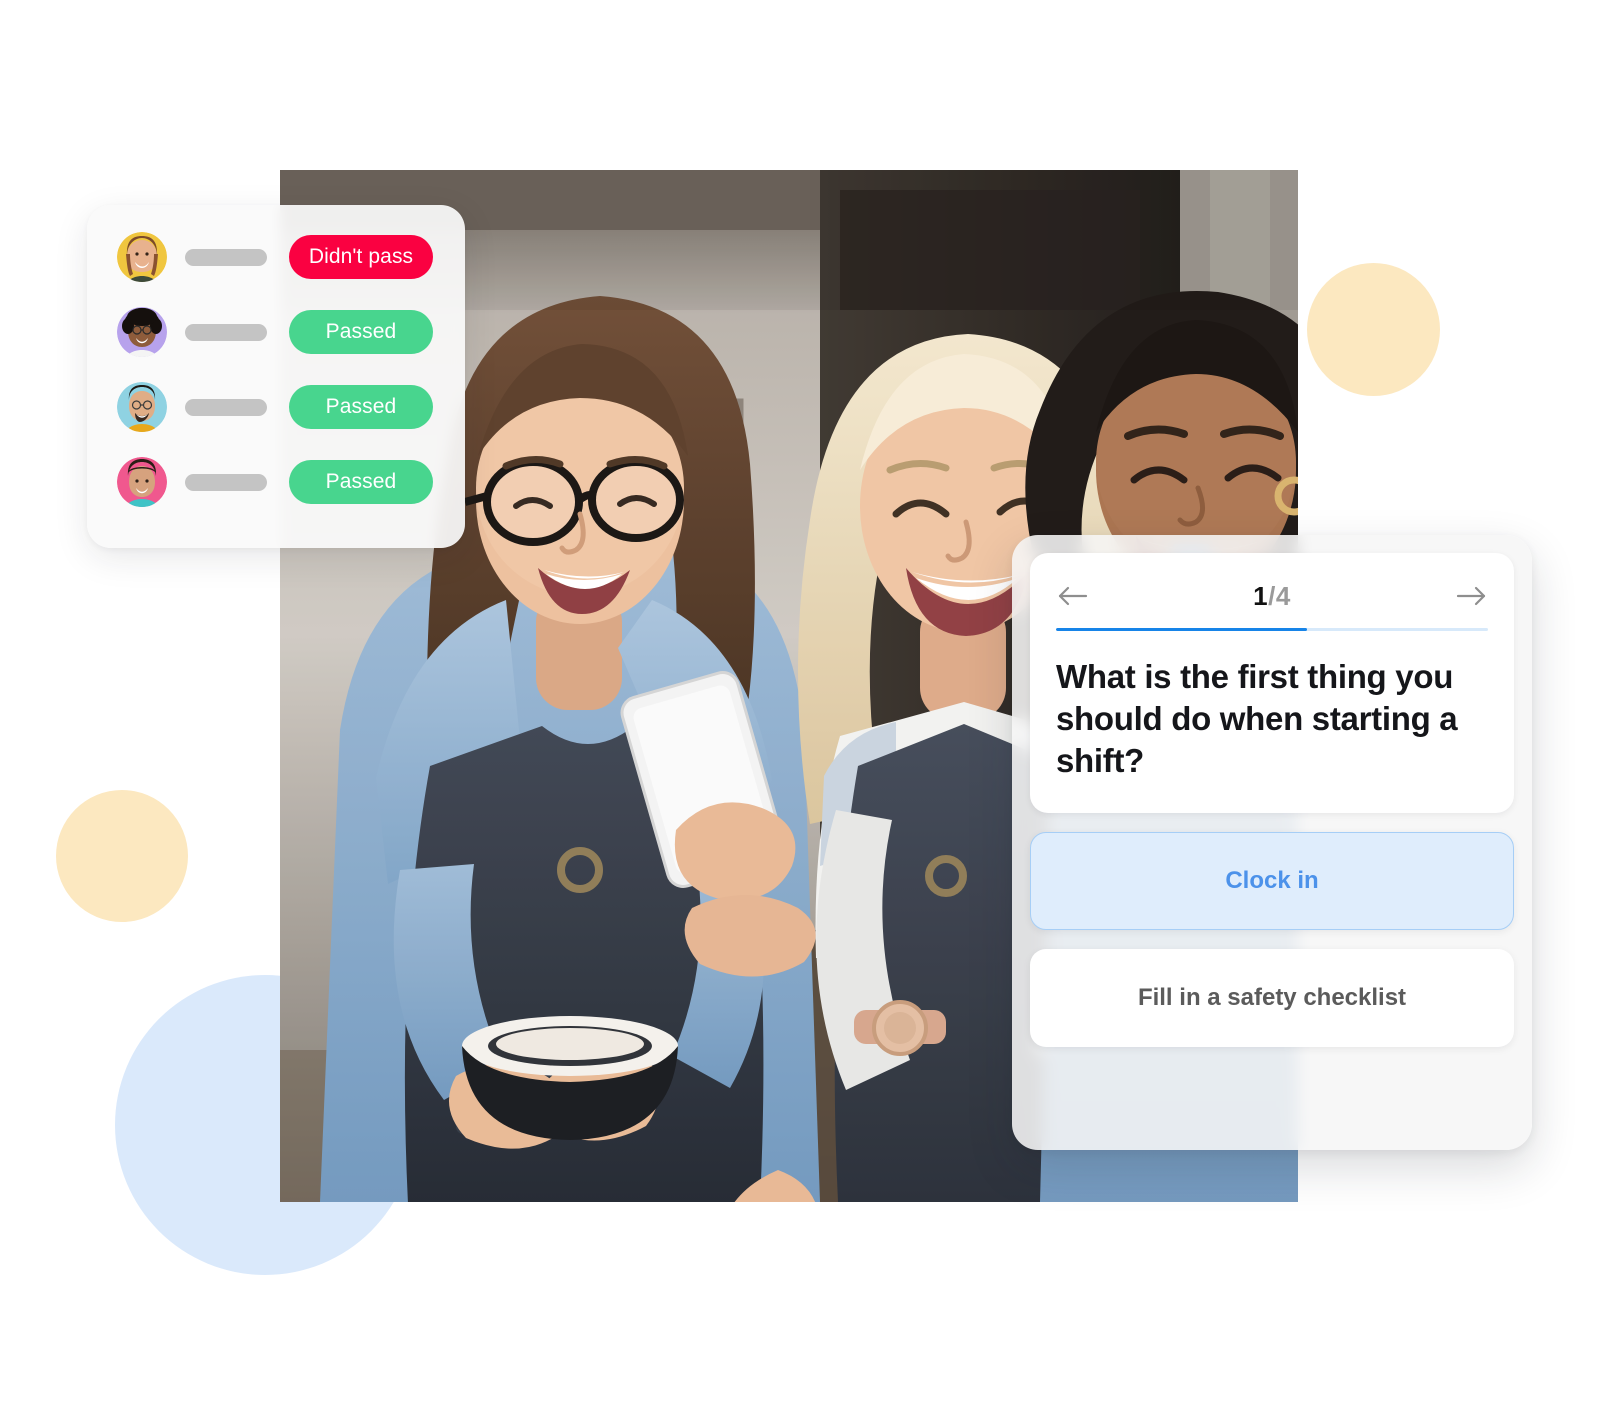 This screenshot has height=1422, width=1600. Describe the element at coordinates (276, 257) in the screenshot. I see `table-row: Didn't pass` at that location.